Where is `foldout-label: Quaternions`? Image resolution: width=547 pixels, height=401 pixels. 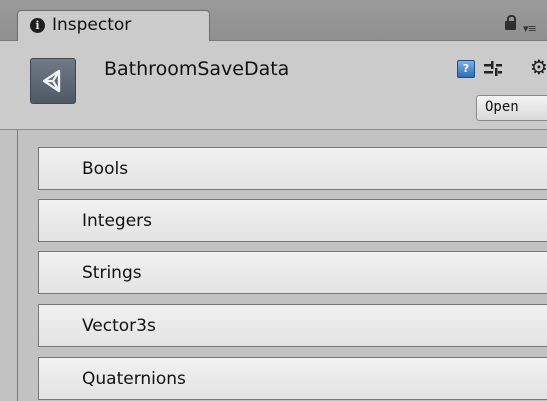 foldout-label: Quaternions is located at coordinates (134, 379).